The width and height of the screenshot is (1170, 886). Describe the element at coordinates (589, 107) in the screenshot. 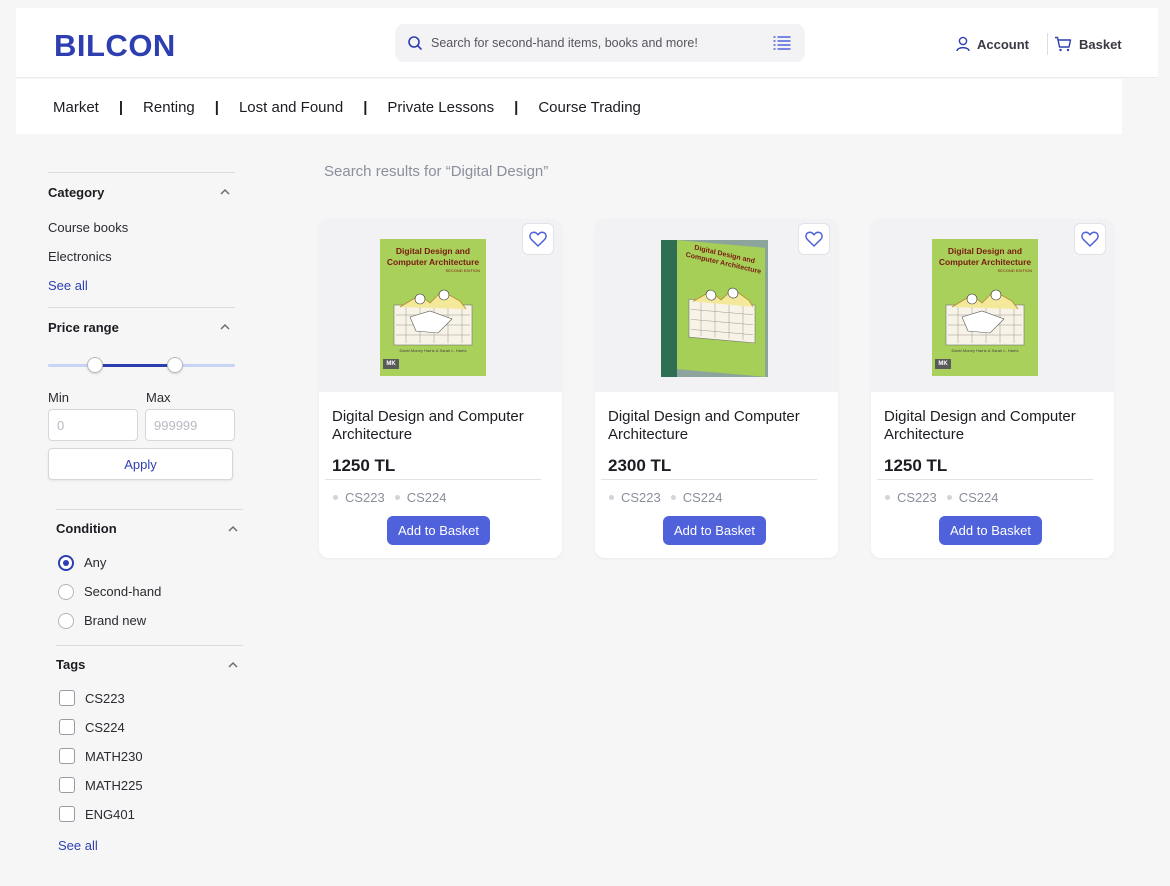

I see `nav-course-trading: Course Trading` at that location.